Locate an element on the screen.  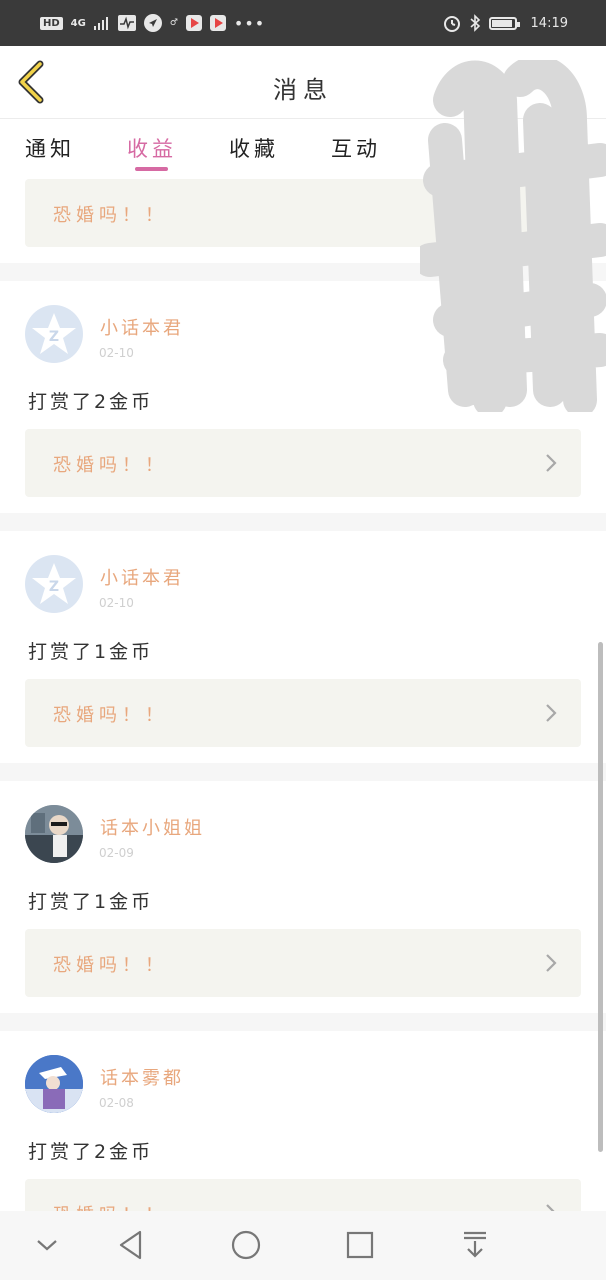
back-triangle-icon is located at coordinates (131, 1245).